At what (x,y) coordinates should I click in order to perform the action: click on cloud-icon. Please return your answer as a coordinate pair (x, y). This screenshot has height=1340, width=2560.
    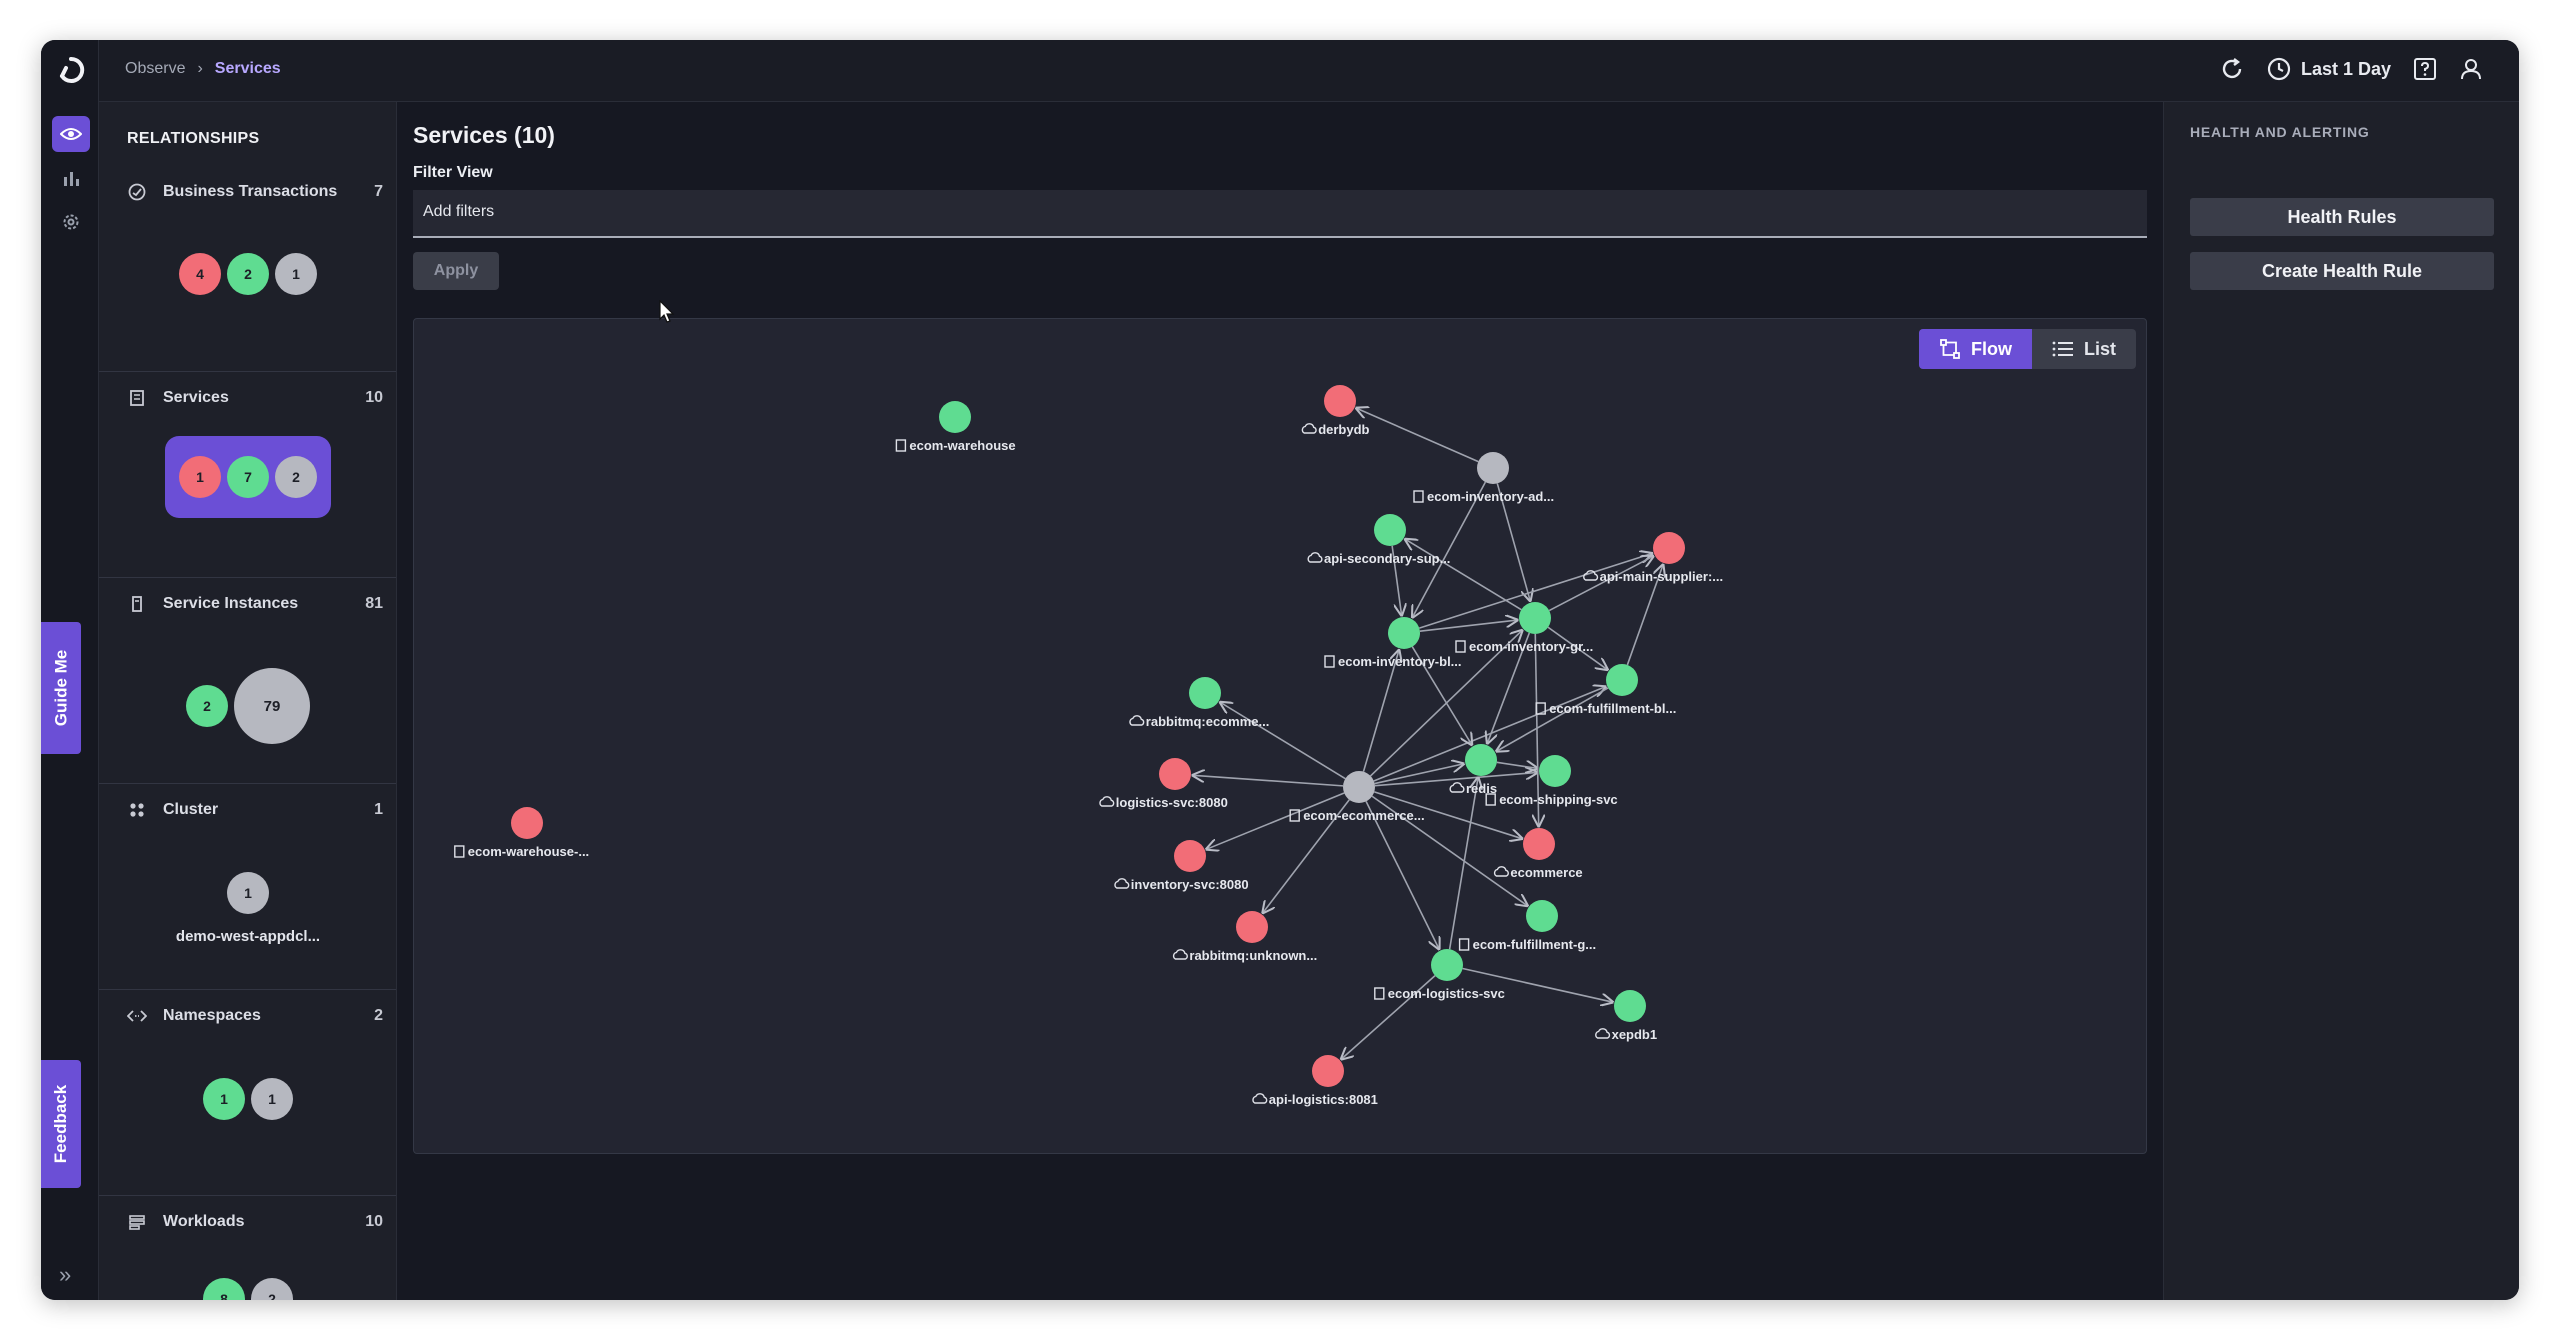
    Looking at the image, I should click on (1501, 871).